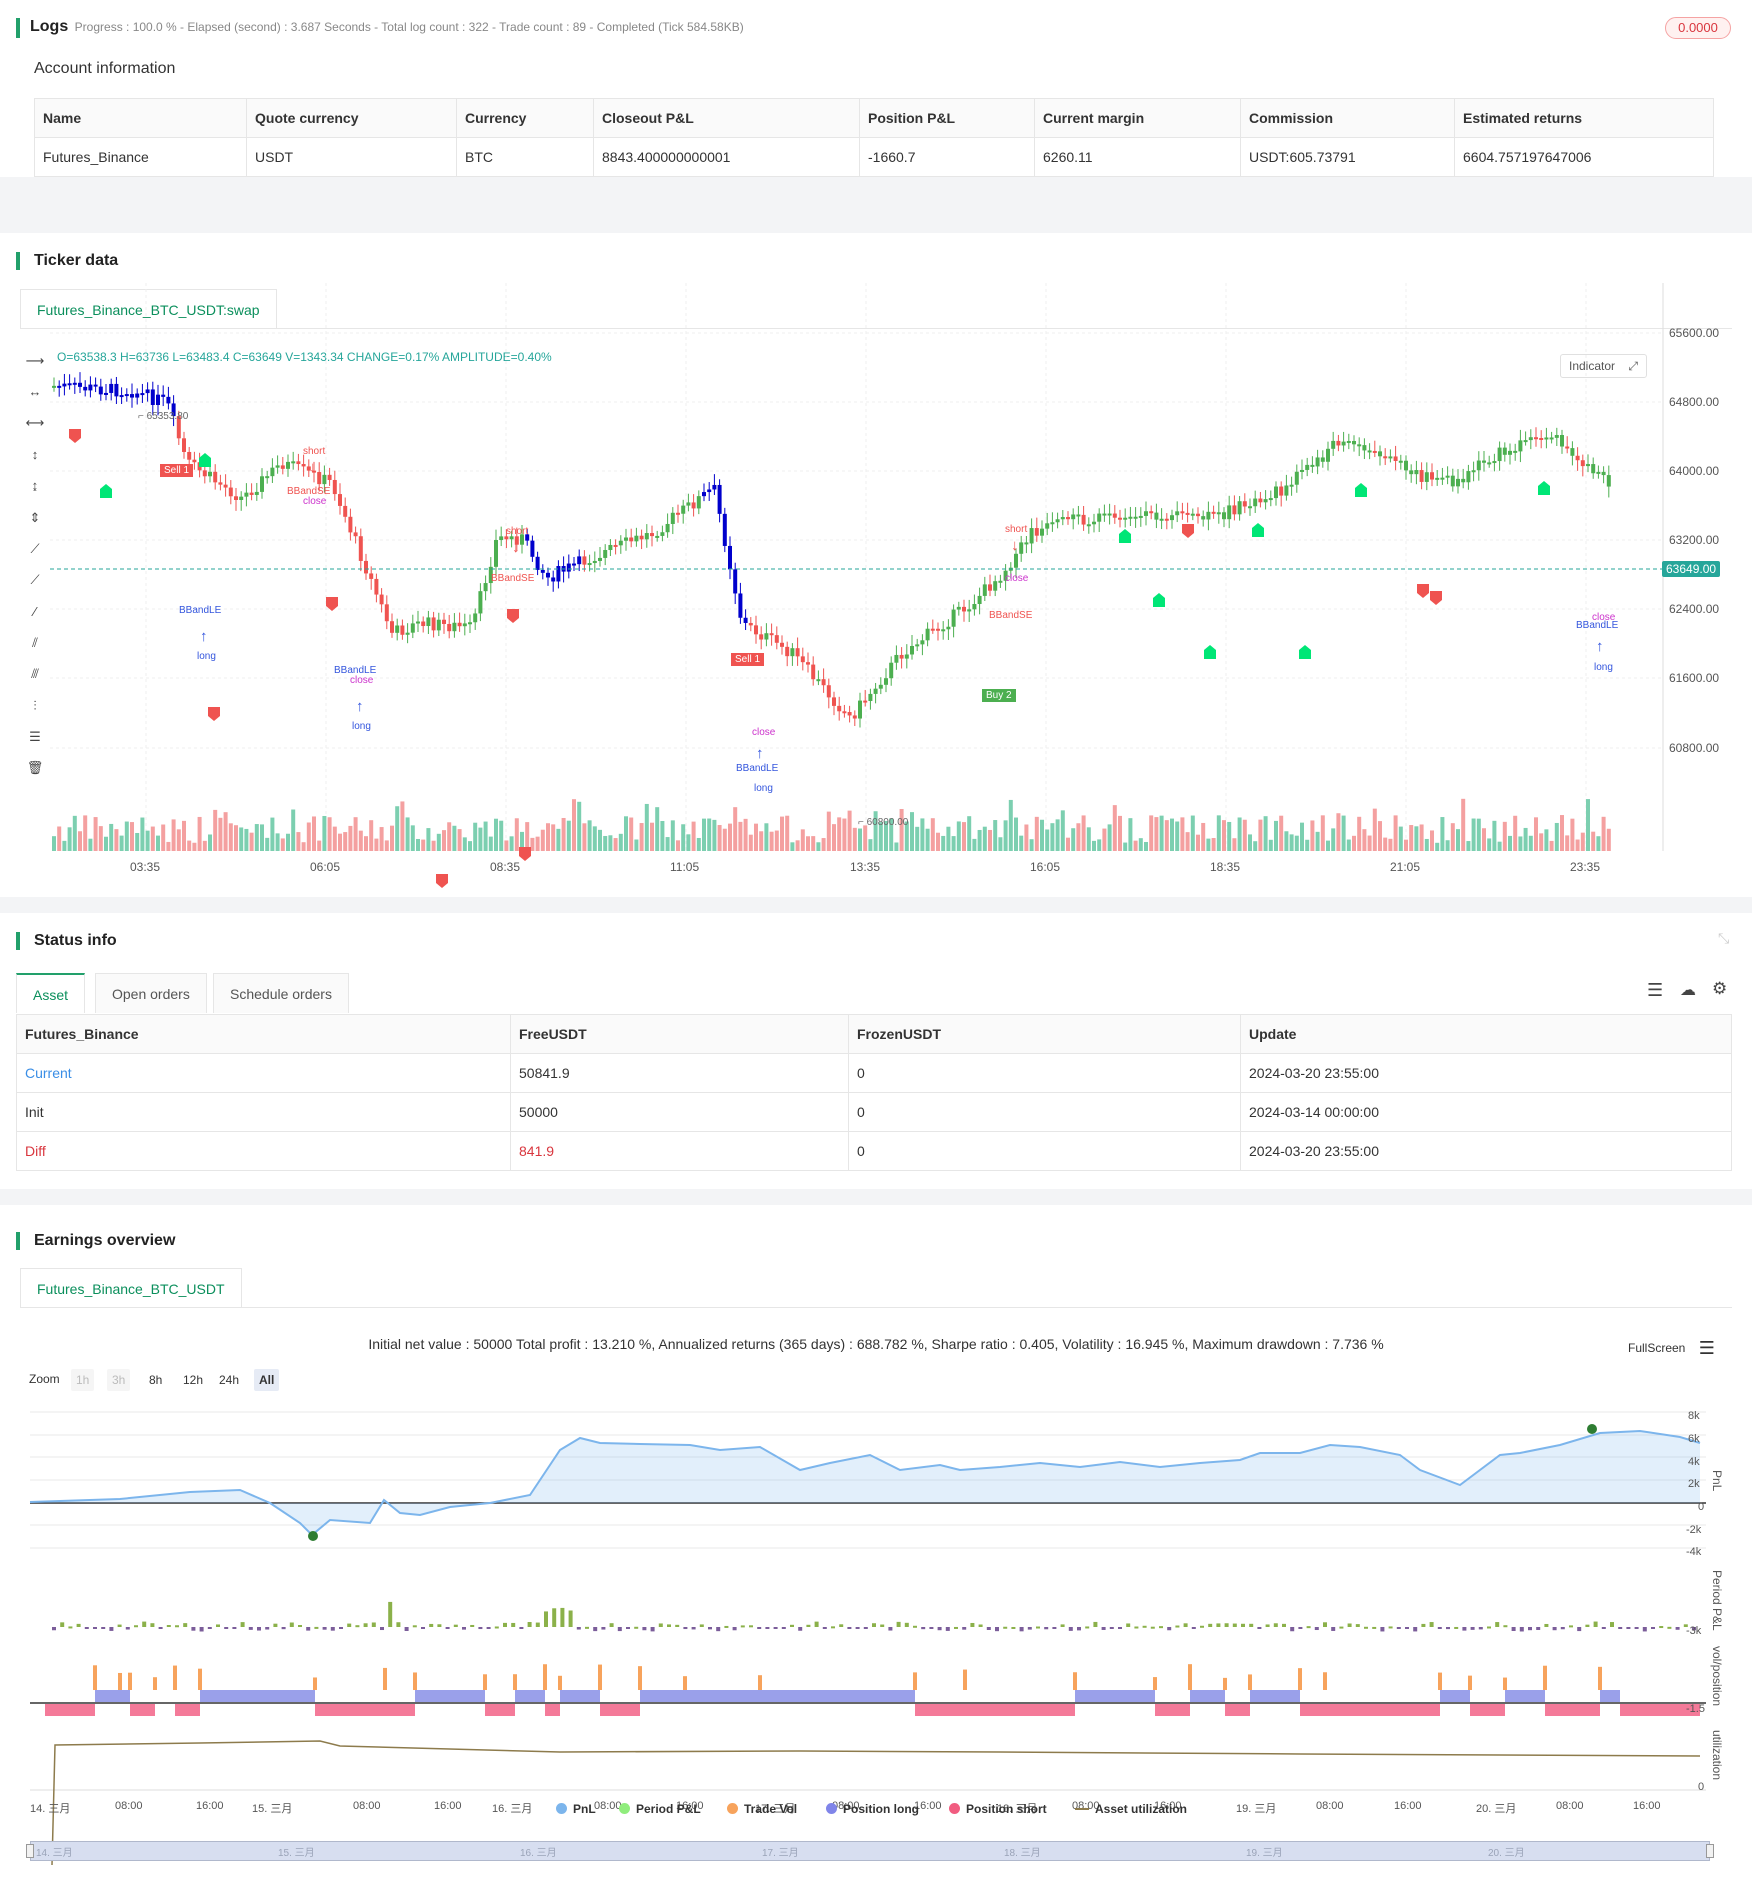  What do you see at coordinates (83, 1380) in the screenshot?
I see `zoom-1h-button: 1h` at bounding box center [83, 1380].